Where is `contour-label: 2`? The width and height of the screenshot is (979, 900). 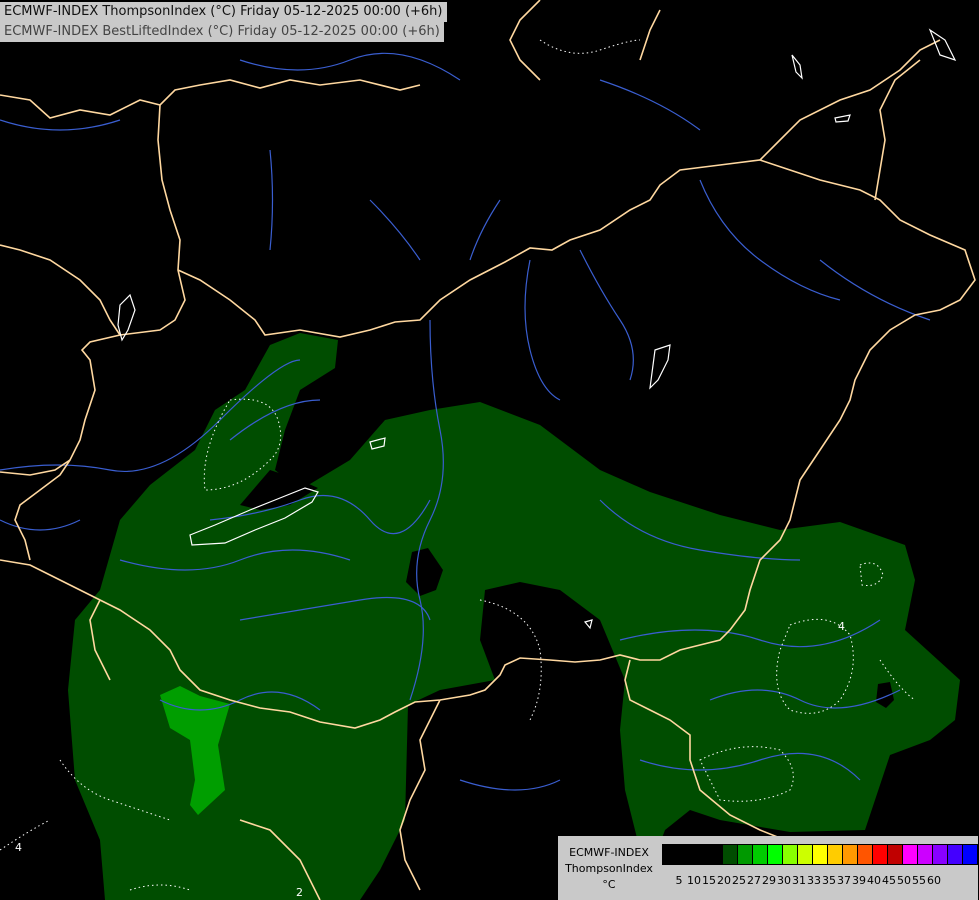
contour-label: 2 is located at coordinates (299, 892).